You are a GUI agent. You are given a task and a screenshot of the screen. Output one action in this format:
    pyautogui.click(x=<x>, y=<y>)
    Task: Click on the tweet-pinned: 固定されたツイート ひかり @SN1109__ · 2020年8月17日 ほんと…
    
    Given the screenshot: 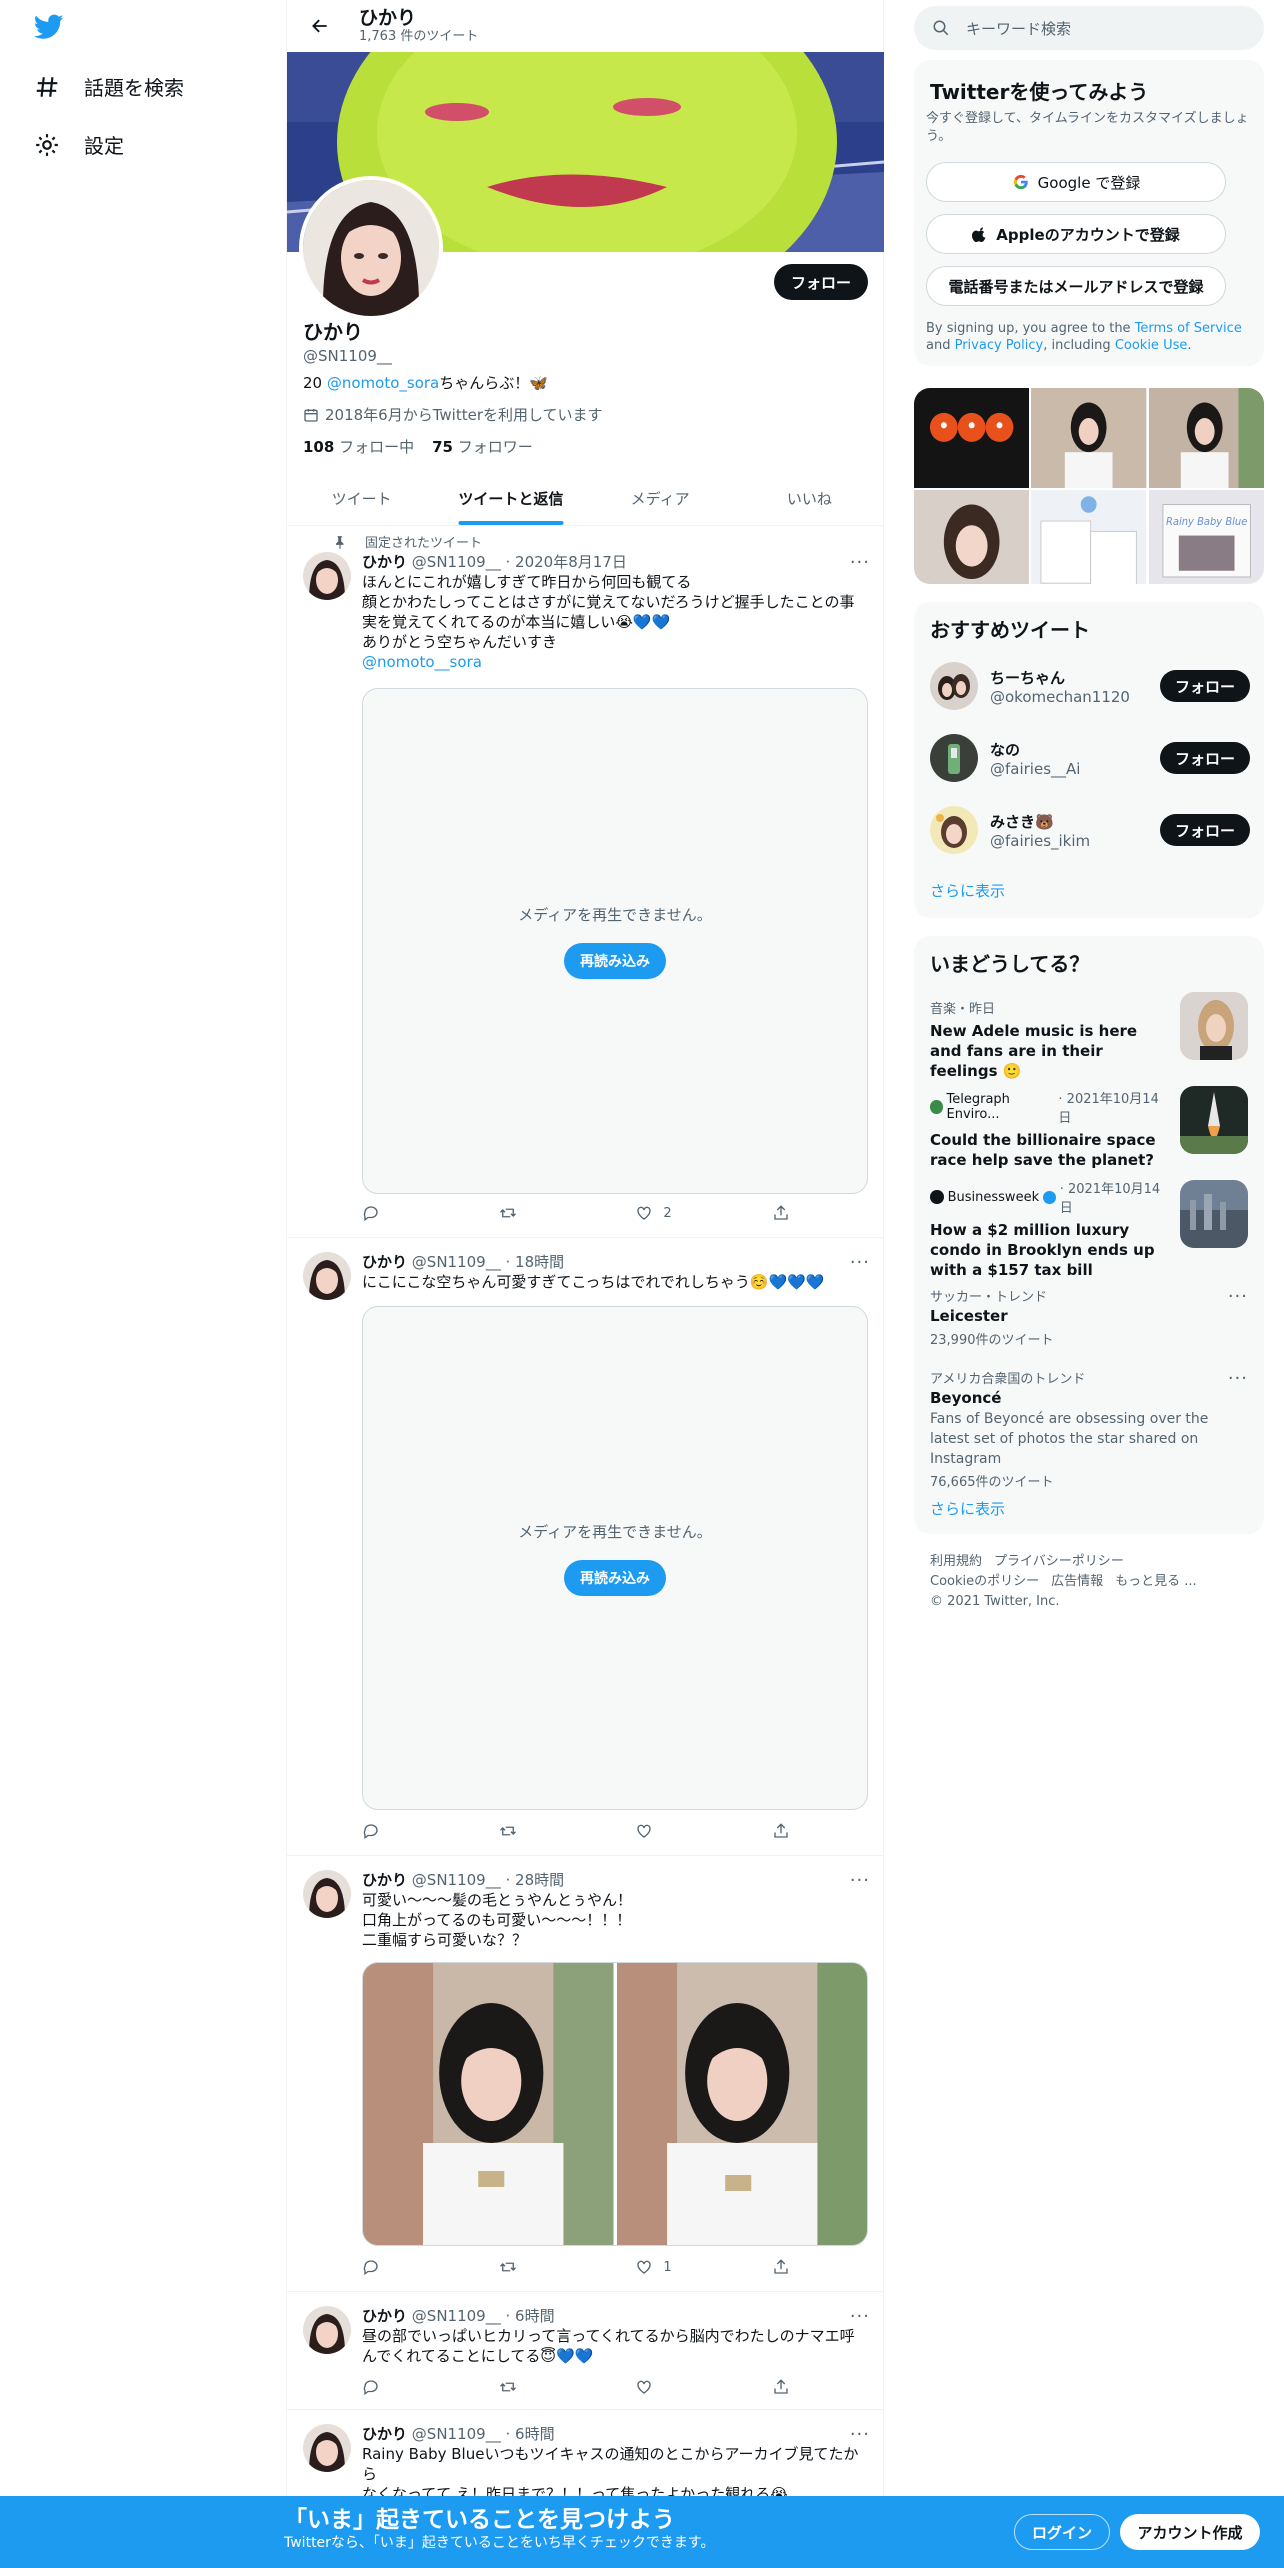 What is the action you would take?
    pyautogui.click(x=585, y=882)
    